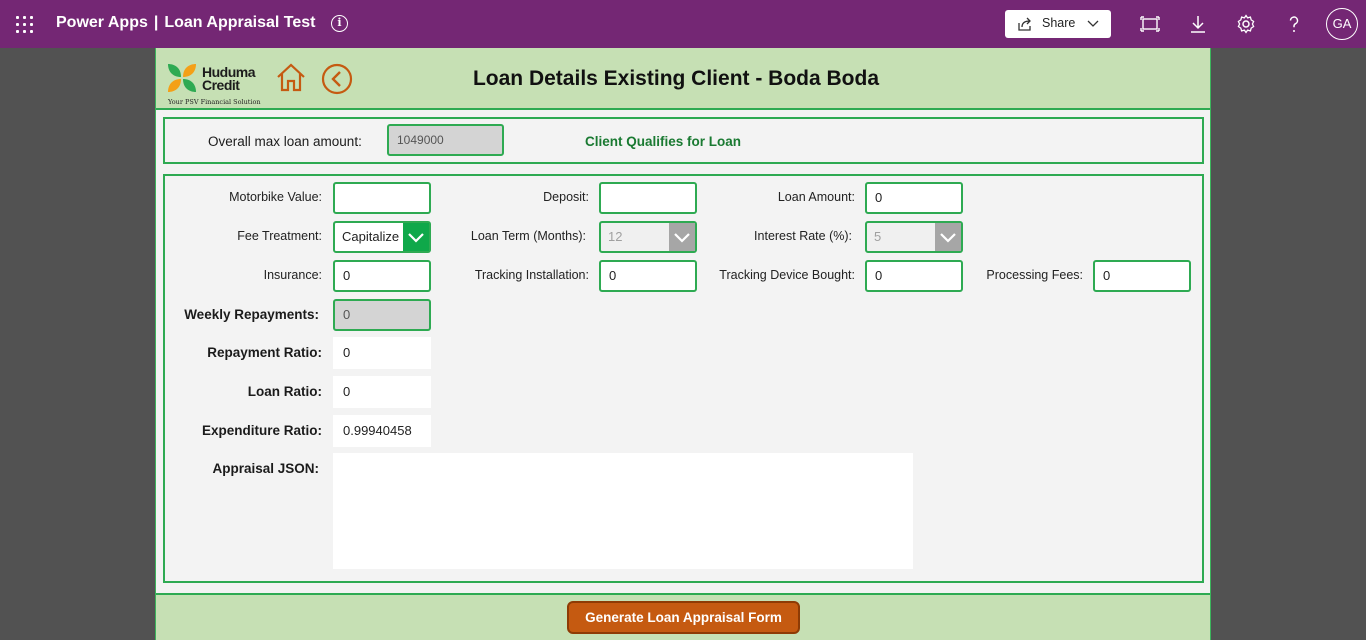  Describe the element at coordinates (676, 78) in the screenshot. I see `page-title: Loan Details Existing Client - Boda Boda` at that location.